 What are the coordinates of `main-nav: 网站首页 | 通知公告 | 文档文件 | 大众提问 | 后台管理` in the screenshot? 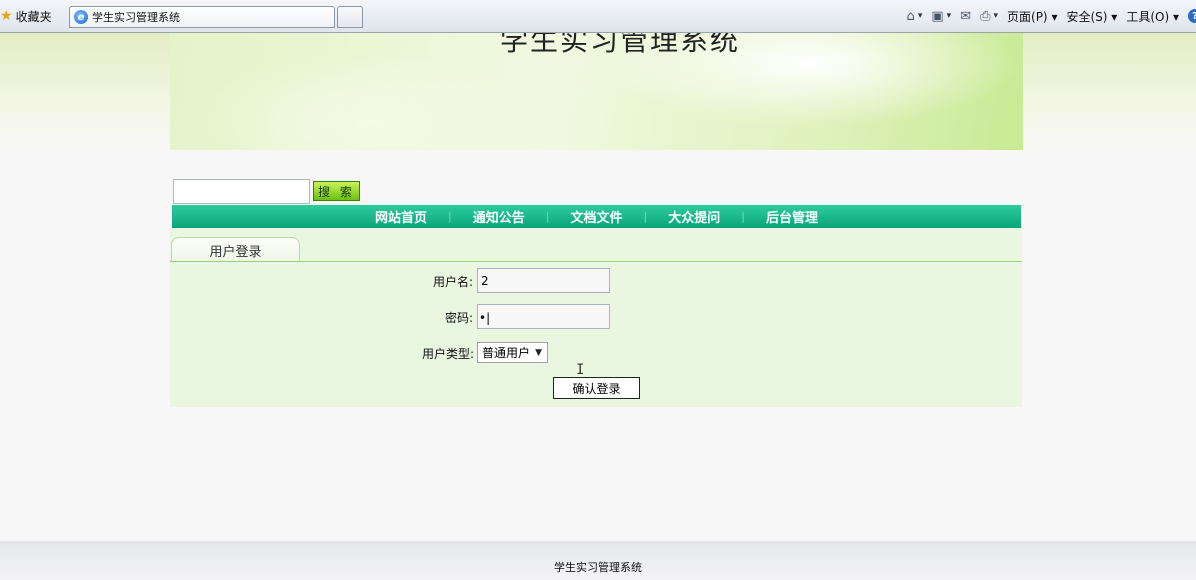 It's located at (596, 216).